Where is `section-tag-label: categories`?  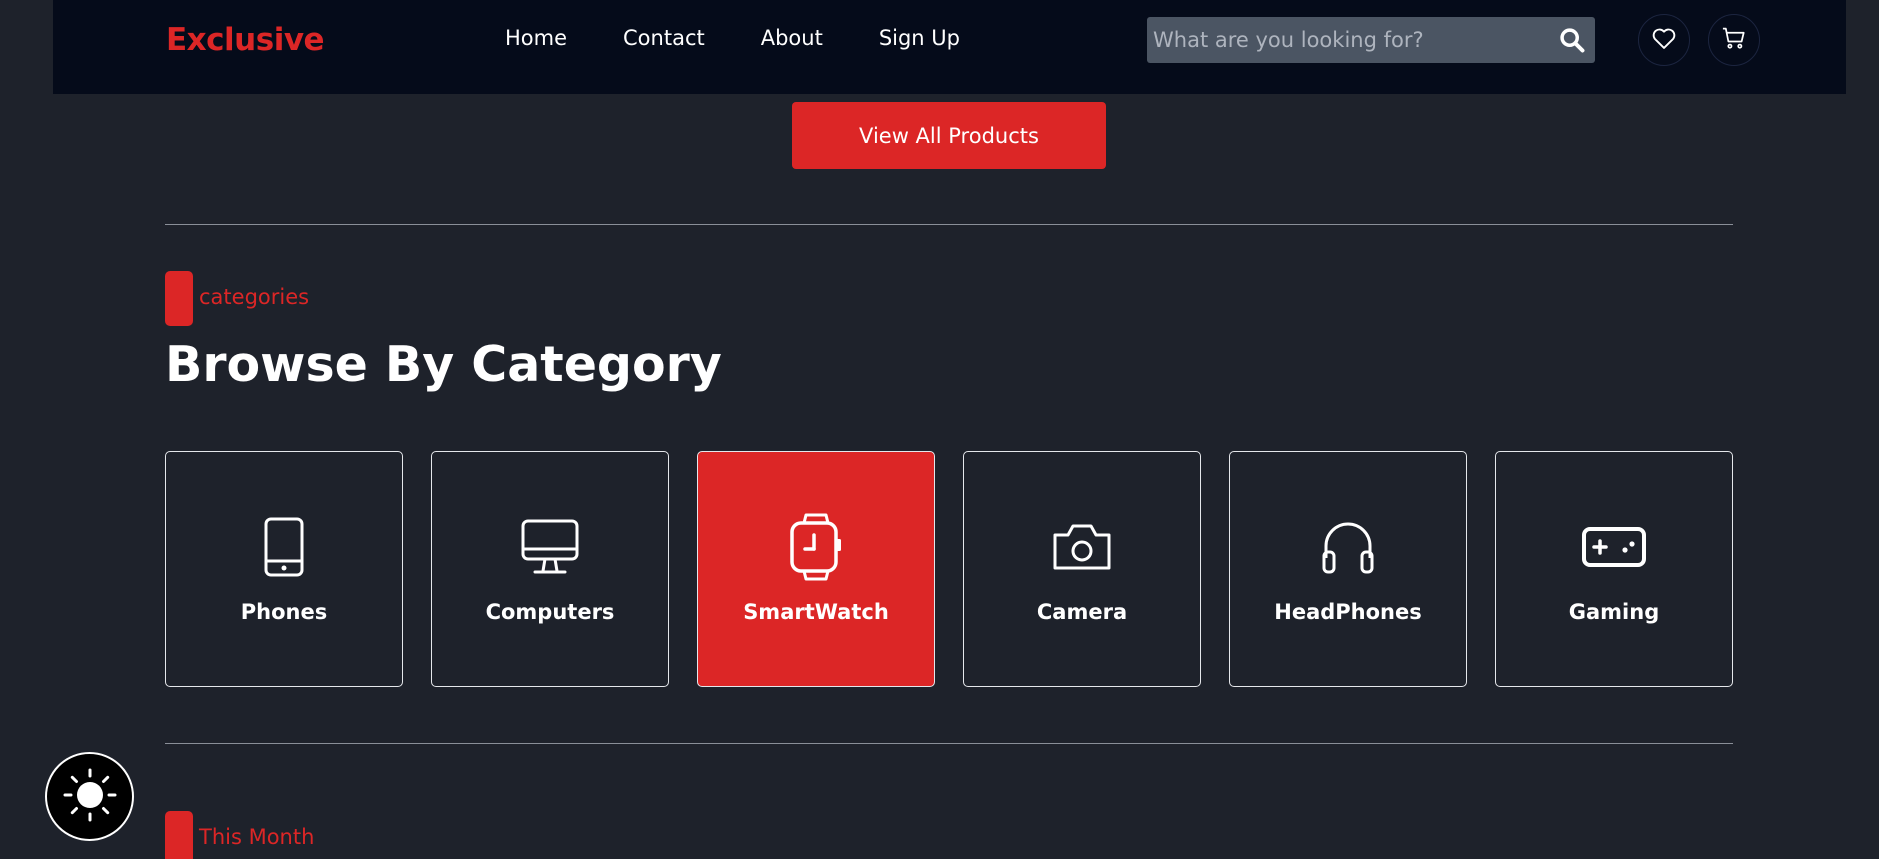 section-tag-label: categories is located at coordinates (254, 297).